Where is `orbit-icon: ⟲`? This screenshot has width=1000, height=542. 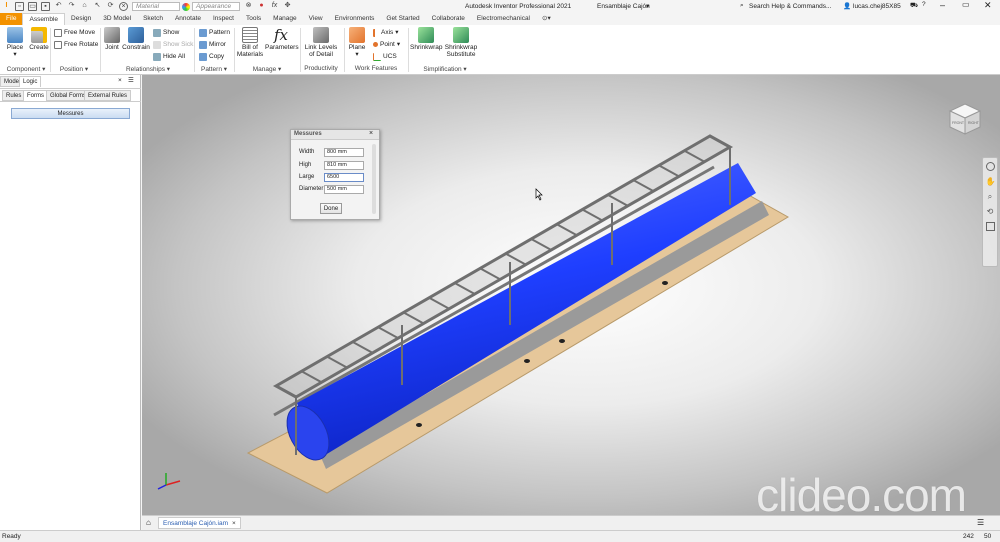
orbit-icon: ⟲ is located at coordinates (990, 211).